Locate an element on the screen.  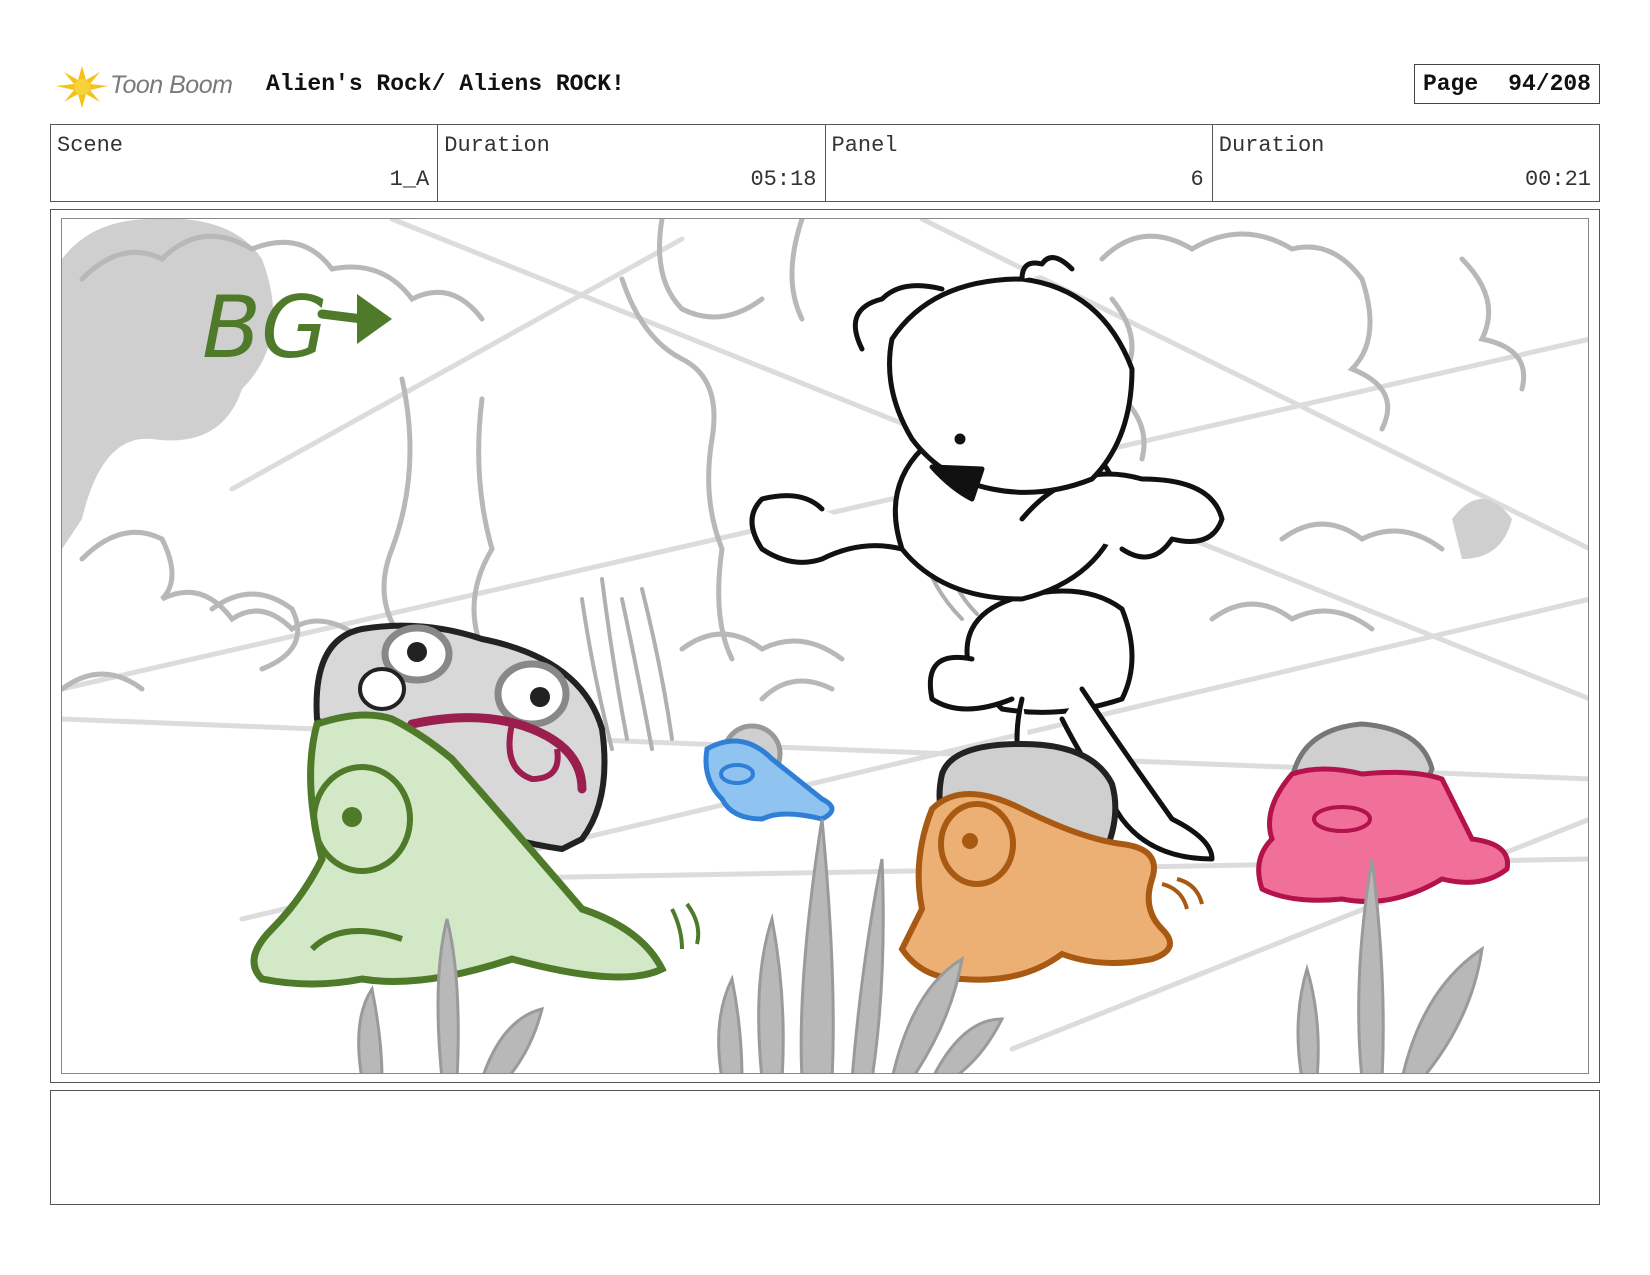
document-title: Alien's Rock/ Aliens ROCK! is located at coordinates (445, 84).